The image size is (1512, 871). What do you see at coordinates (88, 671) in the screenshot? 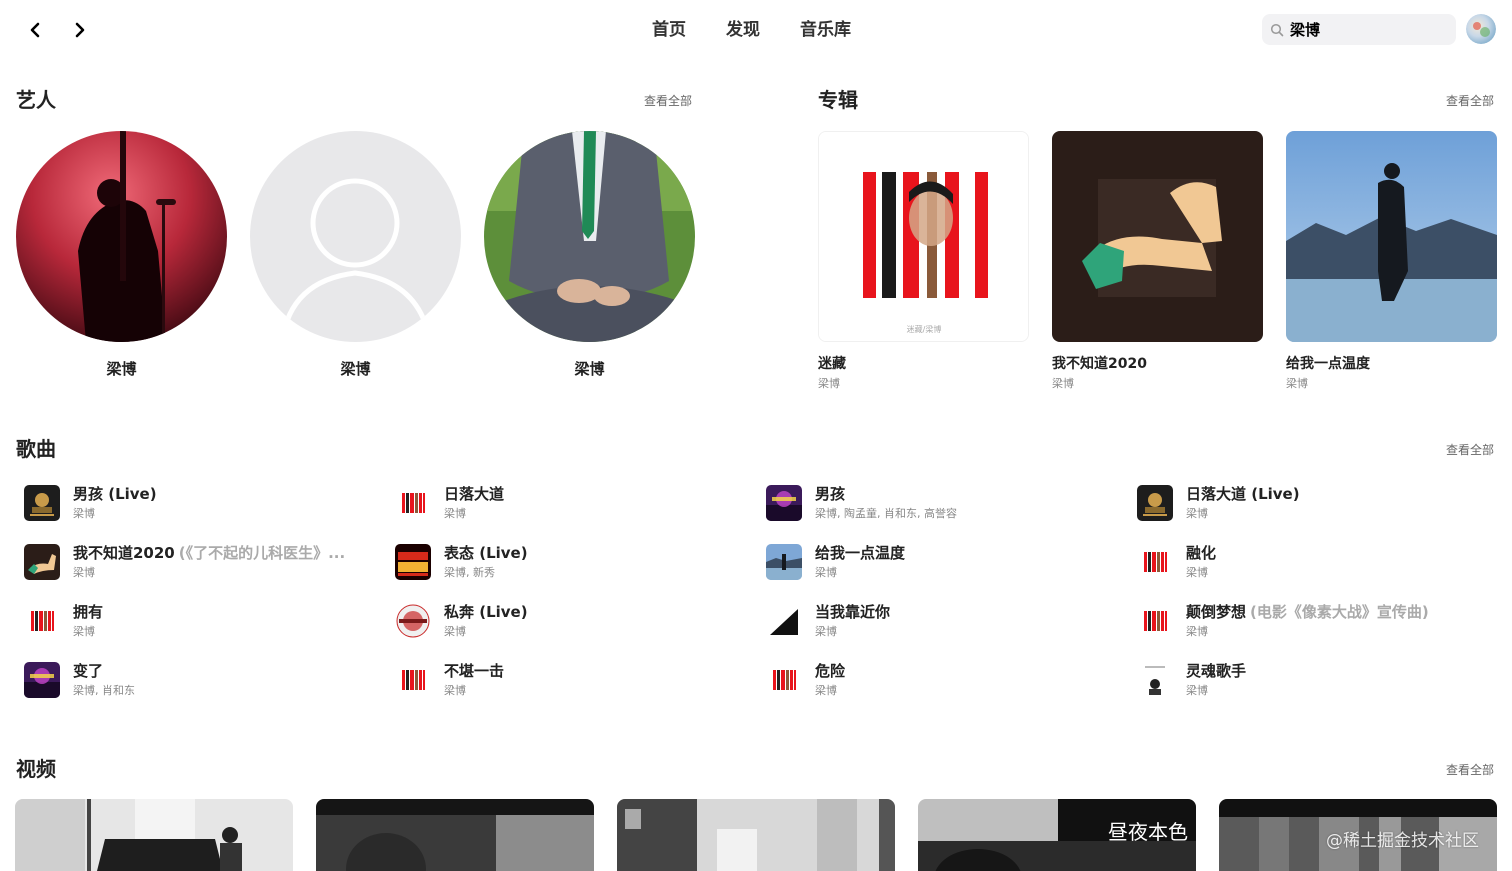
I see `song-title-text: 变了` at bounding box center [88, 671].